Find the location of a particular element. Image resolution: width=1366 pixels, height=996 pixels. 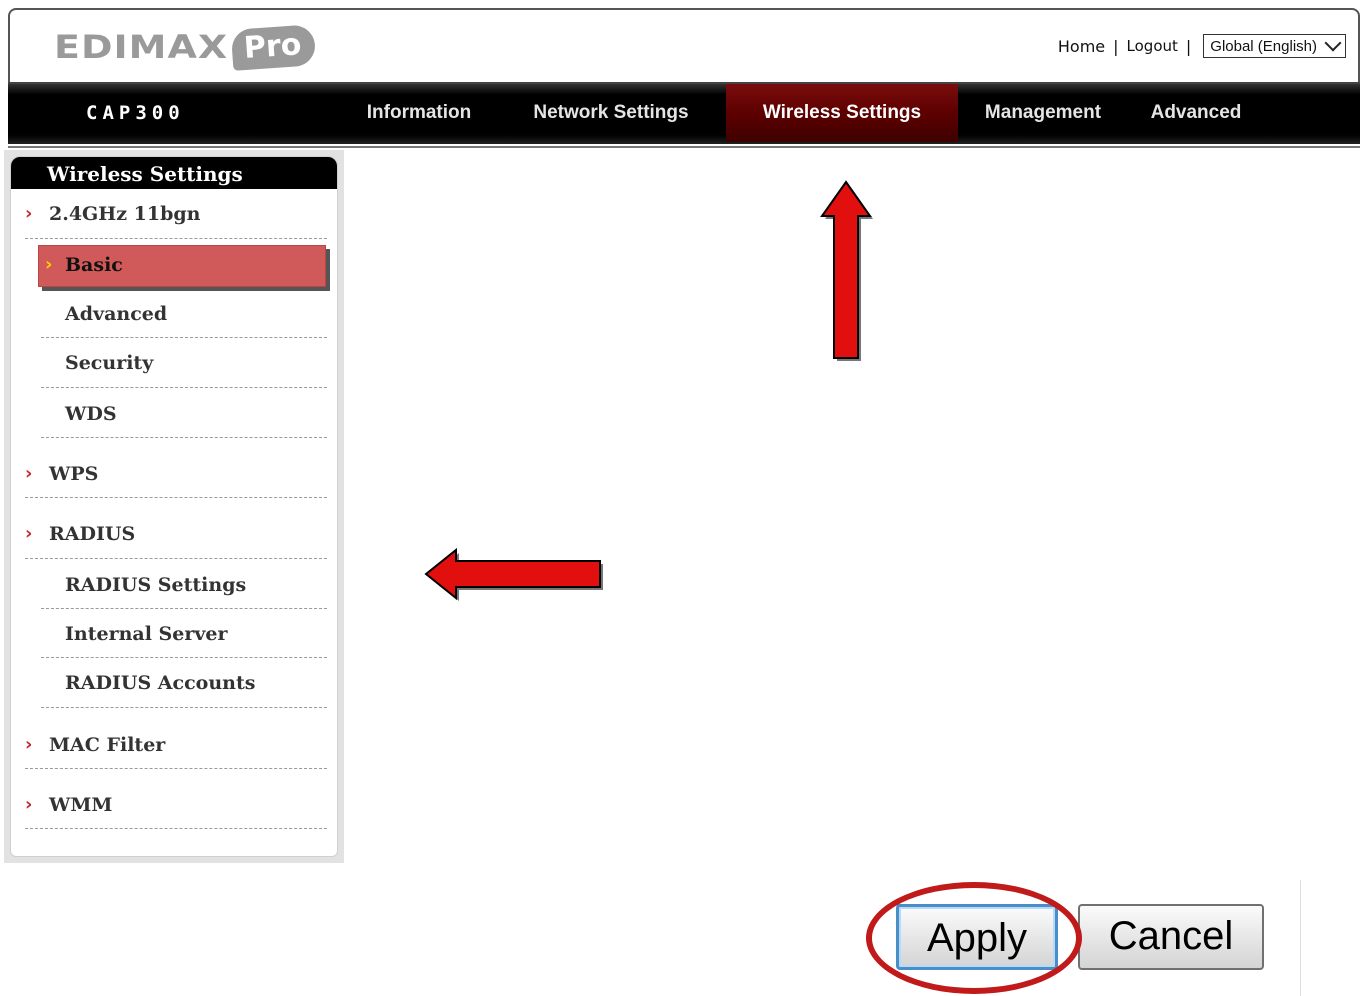

nav-wireless-settings: Wireless Settings is located at coordinates (842, 113).